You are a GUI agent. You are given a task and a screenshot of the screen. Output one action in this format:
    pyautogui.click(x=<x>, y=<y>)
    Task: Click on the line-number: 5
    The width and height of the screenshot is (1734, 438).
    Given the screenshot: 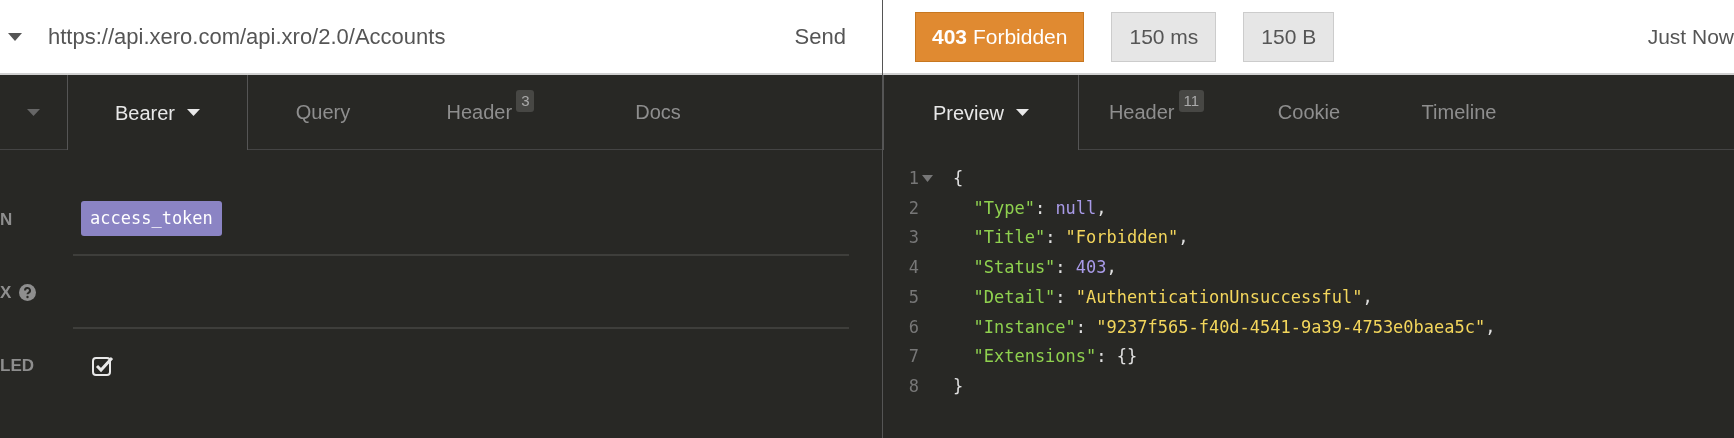 What is the action you would take?
    pyautogui.click(x=913, y=297)
    